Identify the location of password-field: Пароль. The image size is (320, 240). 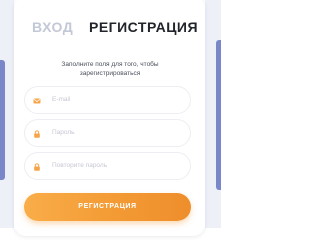
(107, 133).